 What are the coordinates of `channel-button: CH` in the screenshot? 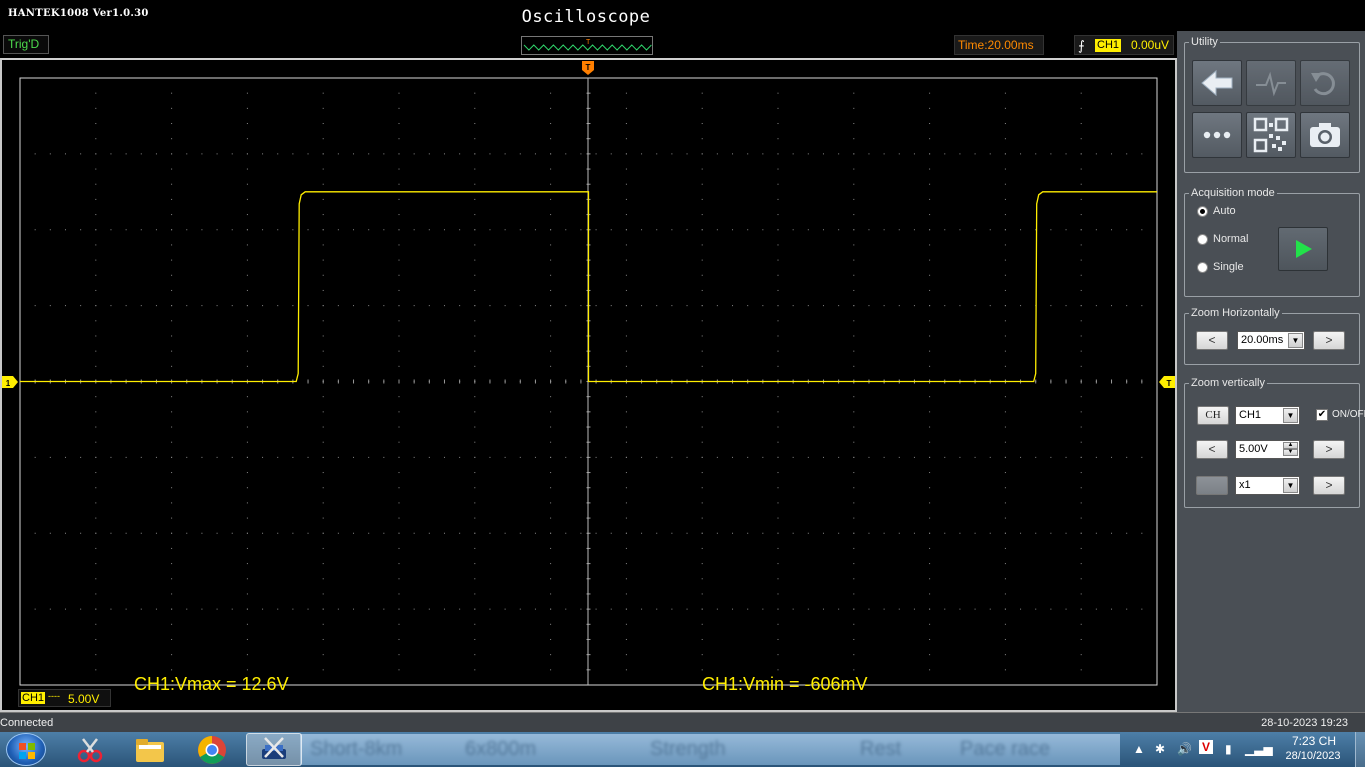 It's located at (1213, 415).